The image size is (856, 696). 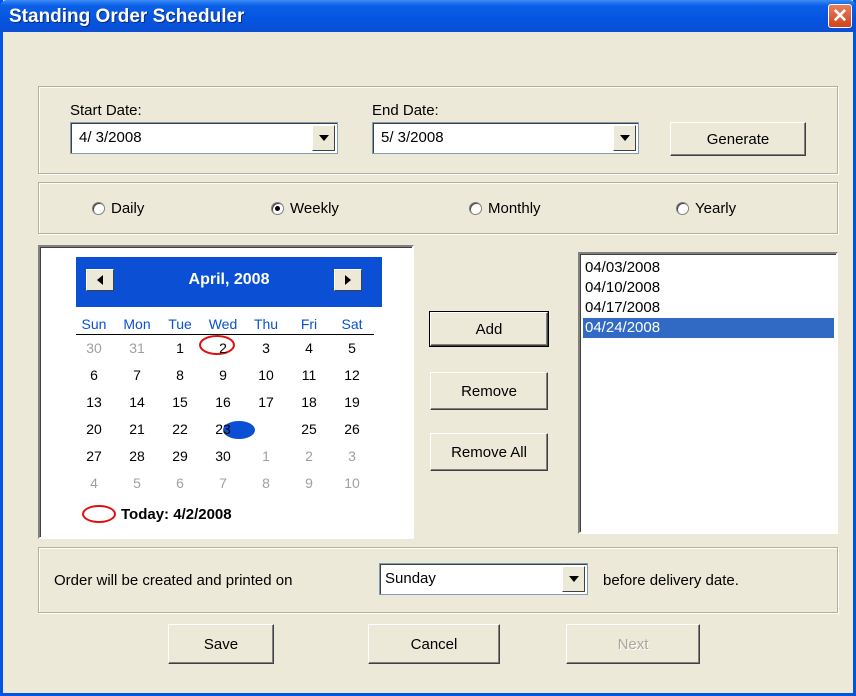 I want to click on list-item: 04/24/2008, so click(x=708, y=328).